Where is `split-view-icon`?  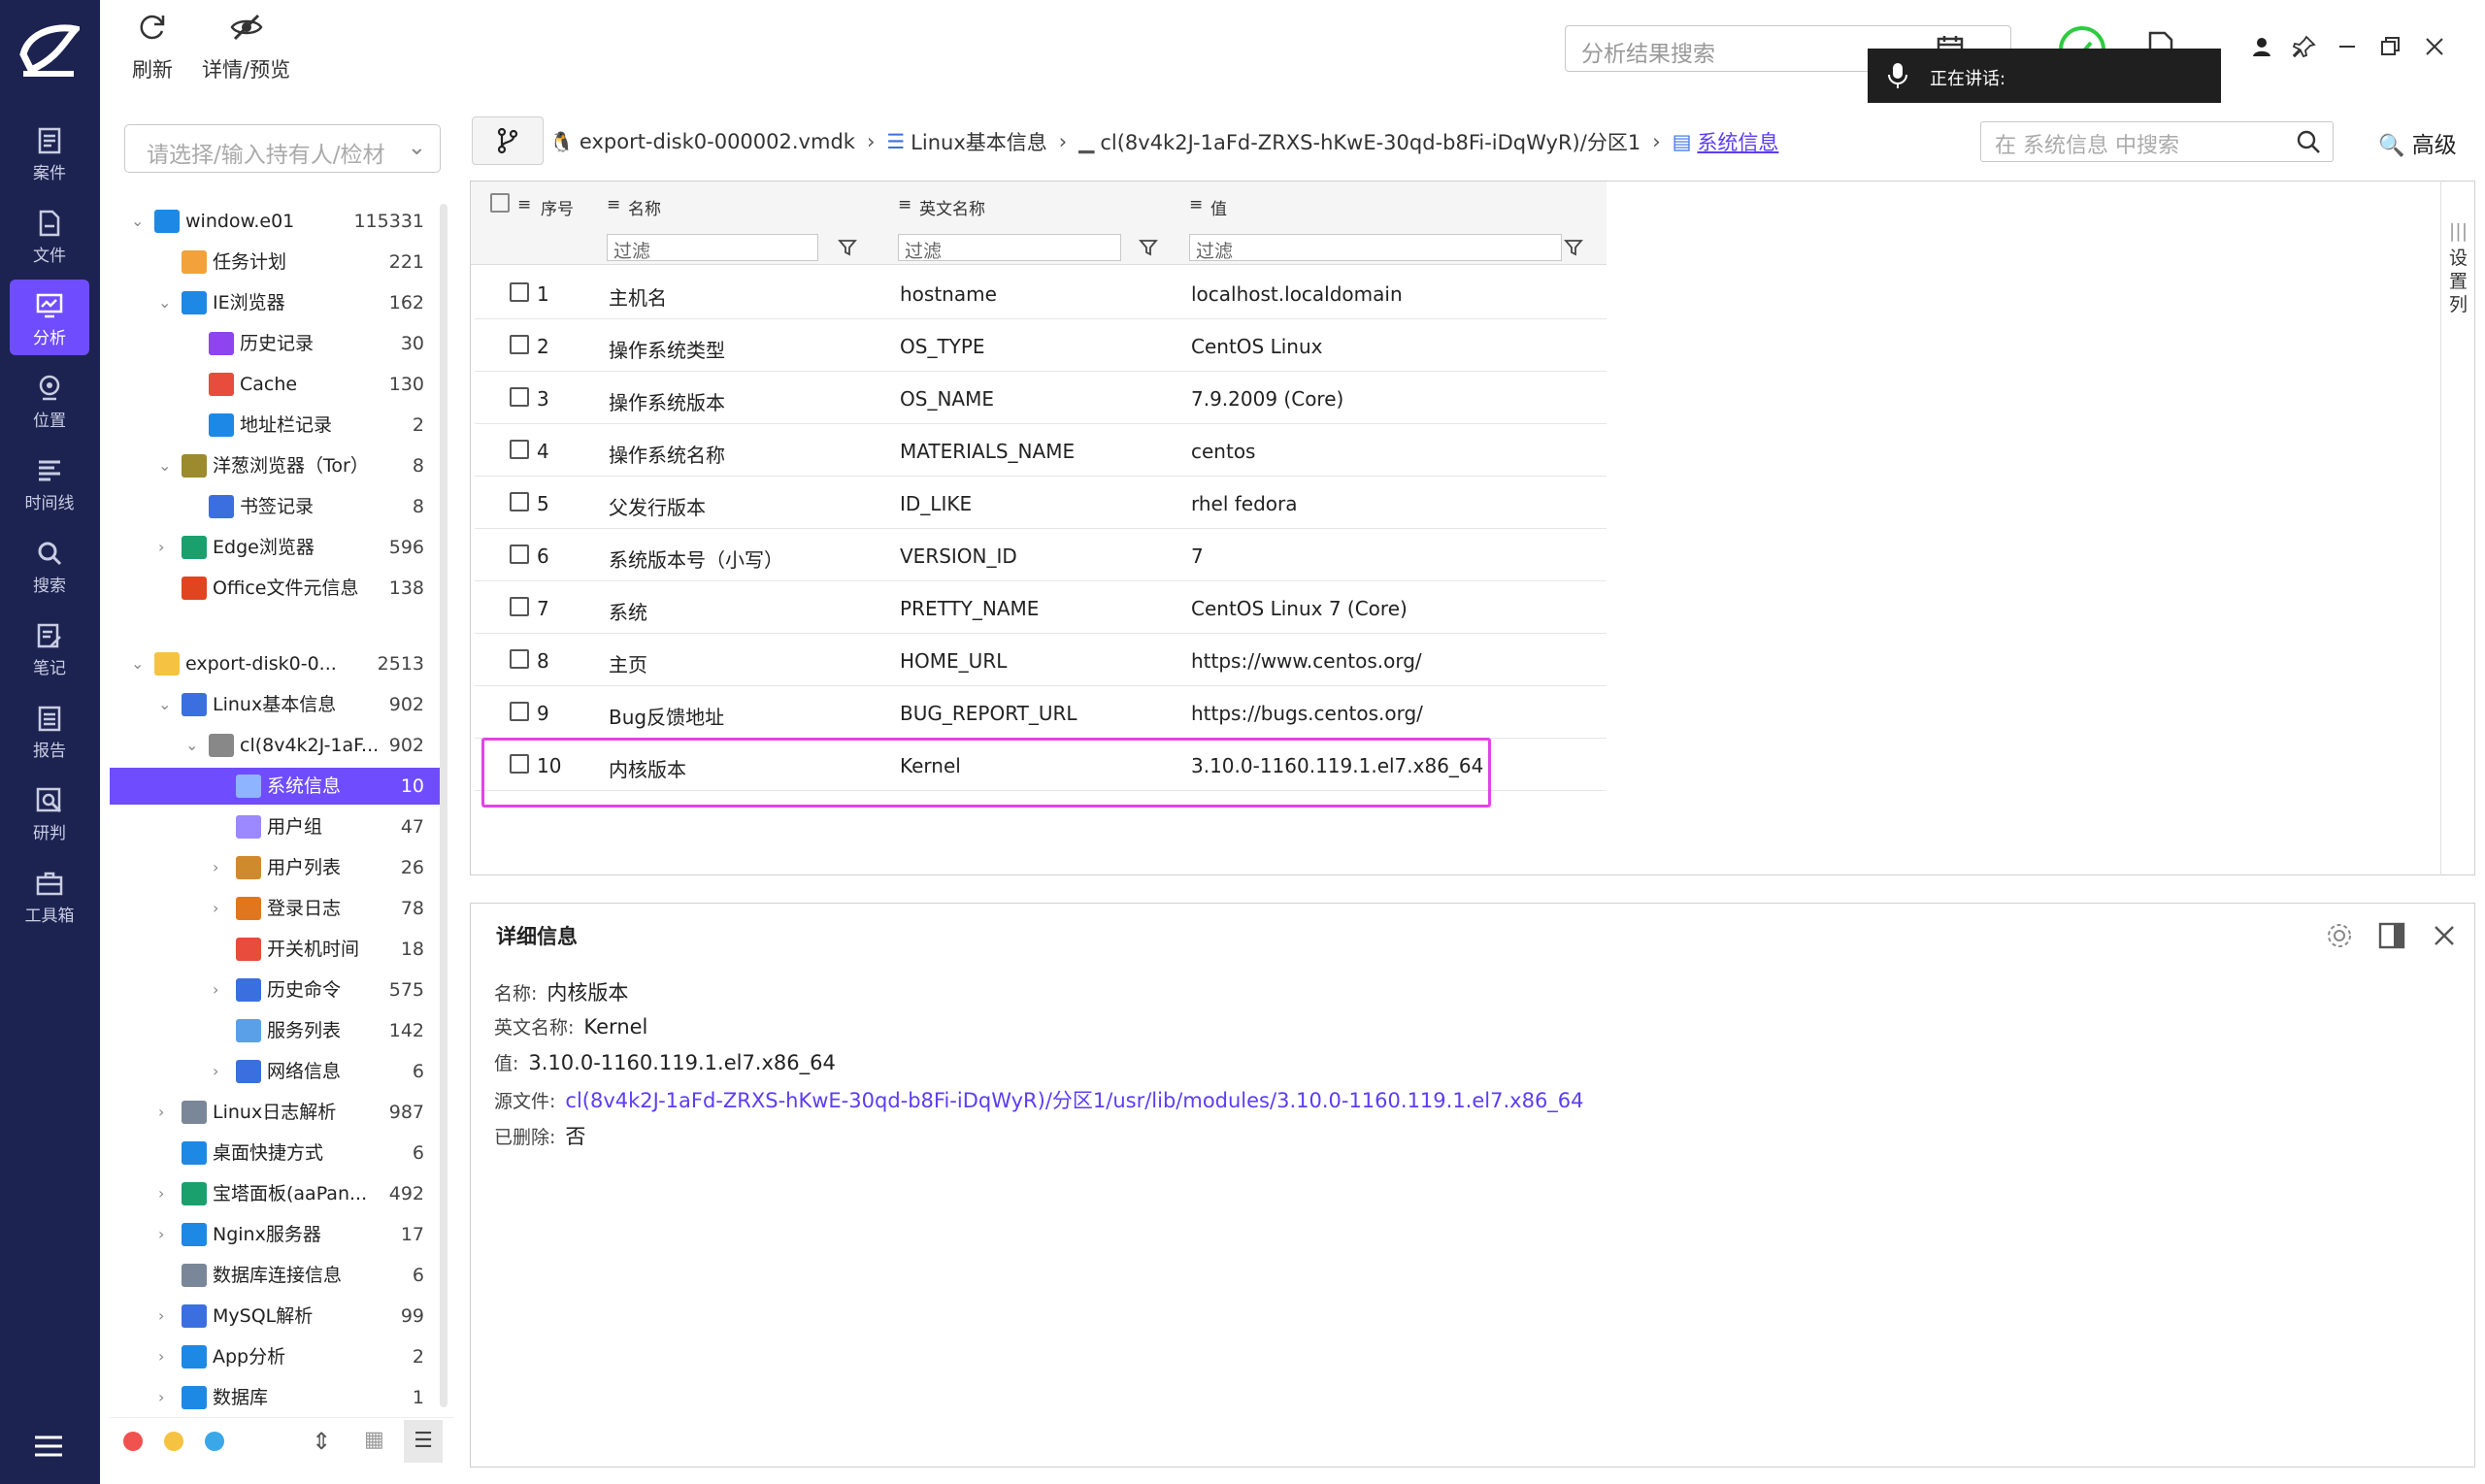 split-view-icon is located at coordinates (2391, 935).